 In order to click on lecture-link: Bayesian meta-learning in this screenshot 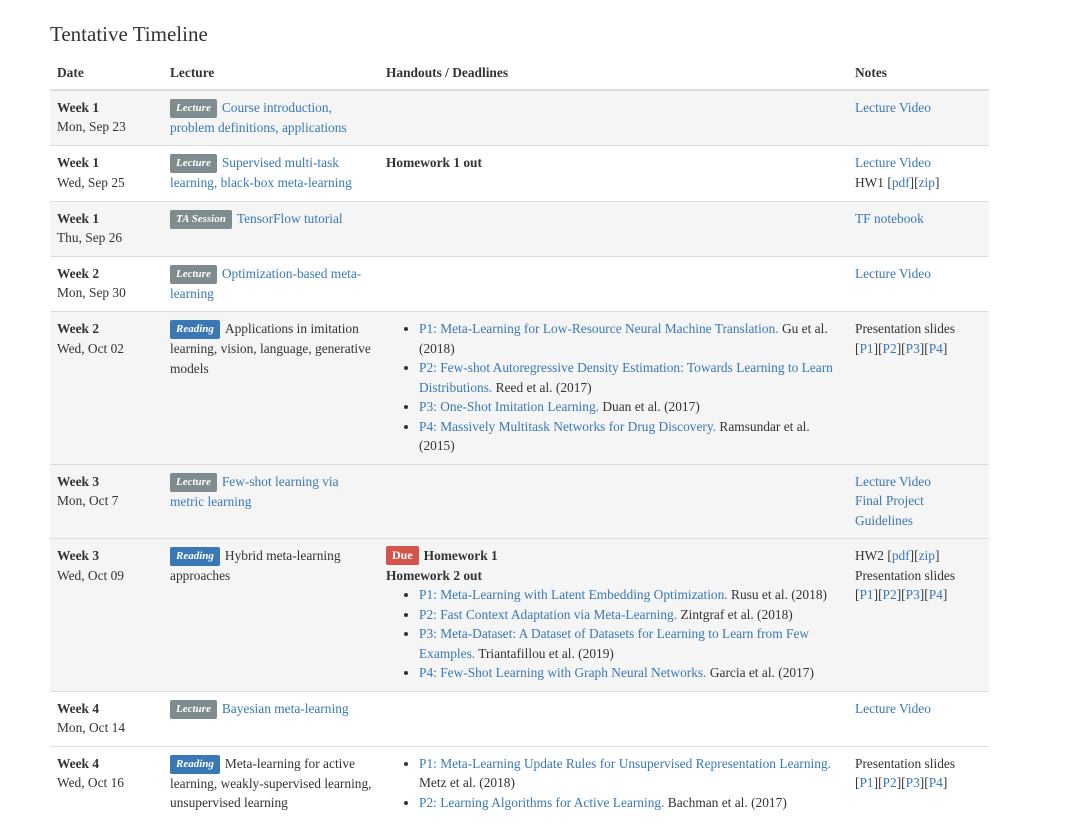, I will do `click(285, 708)`.